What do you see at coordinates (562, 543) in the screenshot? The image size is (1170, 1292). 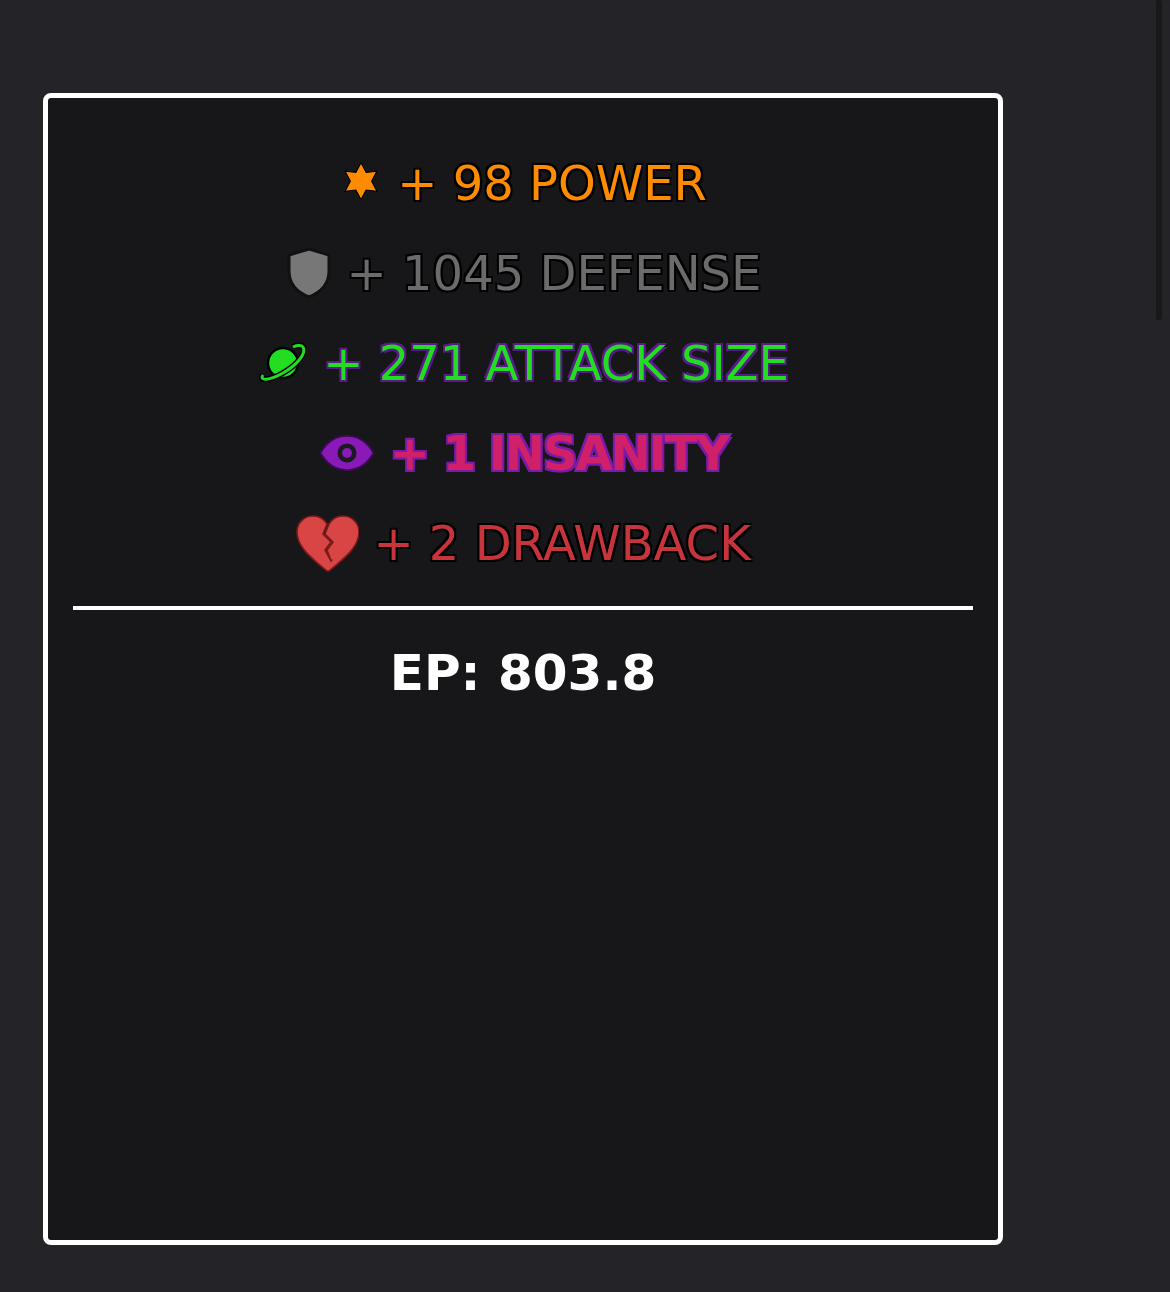 I see `stat-text: + 2 DRAWBACK` at bounding box center [562, 543].